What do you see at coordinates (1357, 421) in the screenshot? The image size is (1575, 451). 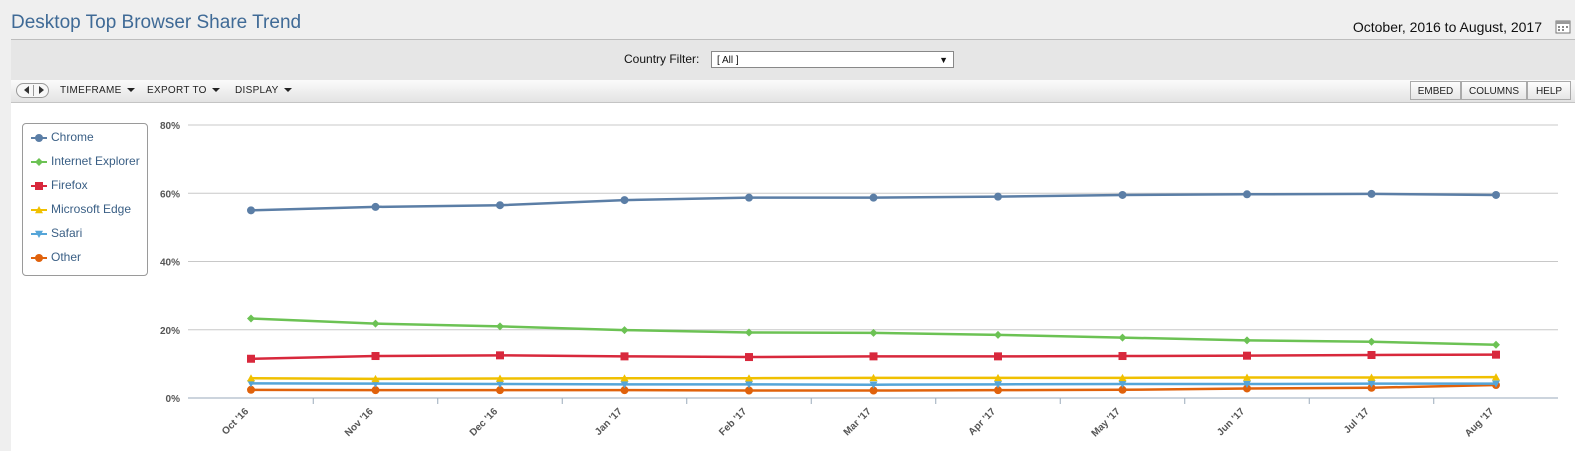 I see `x-tick-label: Jul '17` at bounding box center [1357, 421].